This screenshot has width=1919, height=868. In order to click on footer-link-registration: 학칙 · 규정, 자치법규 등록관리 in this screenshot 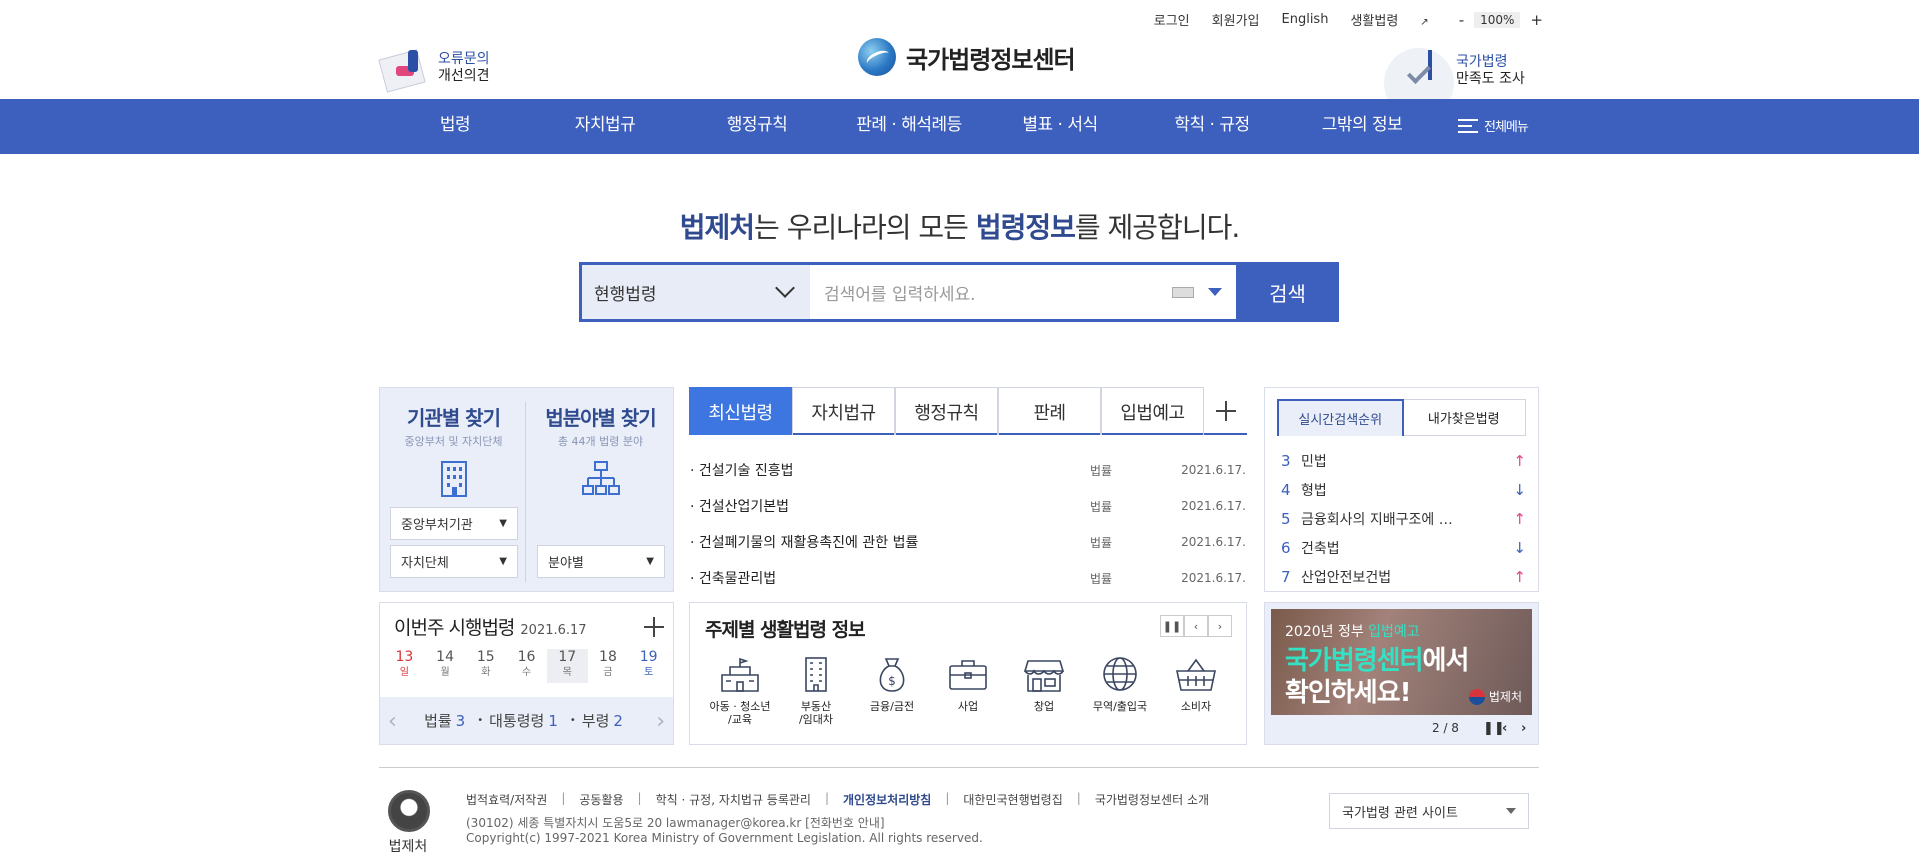, I will do `click(733, 799)`.